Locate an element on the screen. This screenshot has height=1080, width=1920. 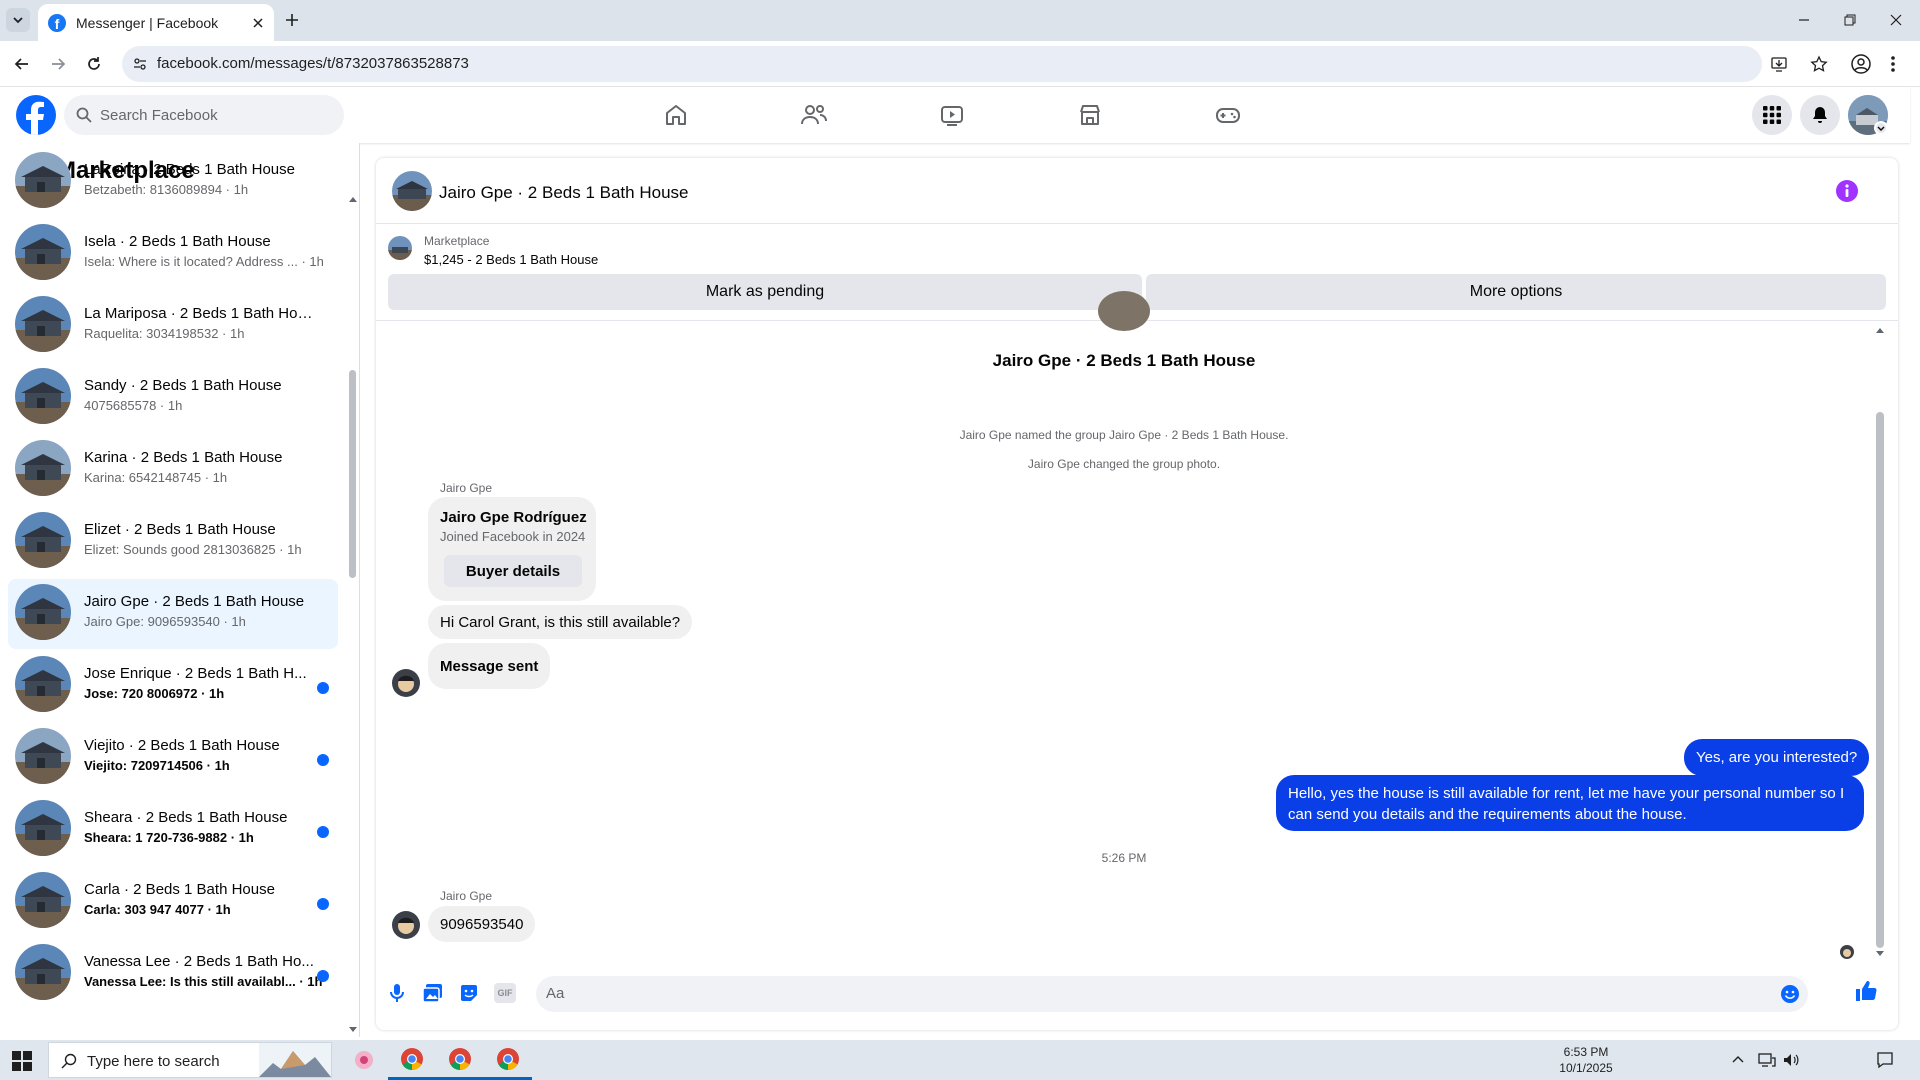
restore-window-button is located at coordinates (1850, 20).